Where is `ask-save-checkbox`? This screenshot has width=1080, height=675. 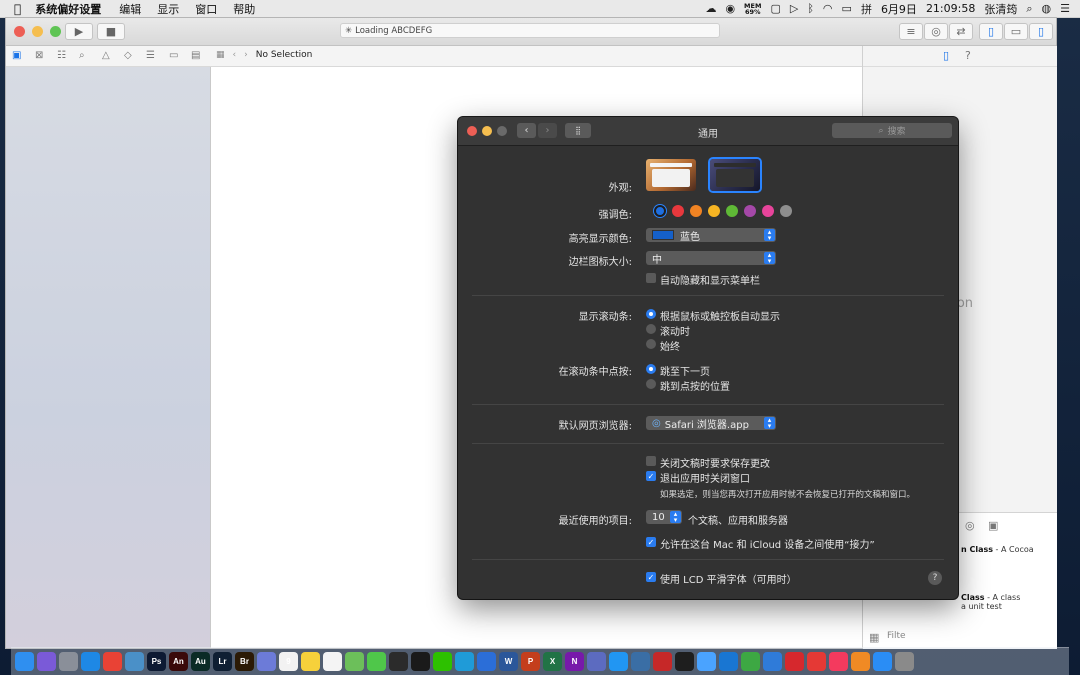
ask-save-checkbox is located at coordinates (651, 461).